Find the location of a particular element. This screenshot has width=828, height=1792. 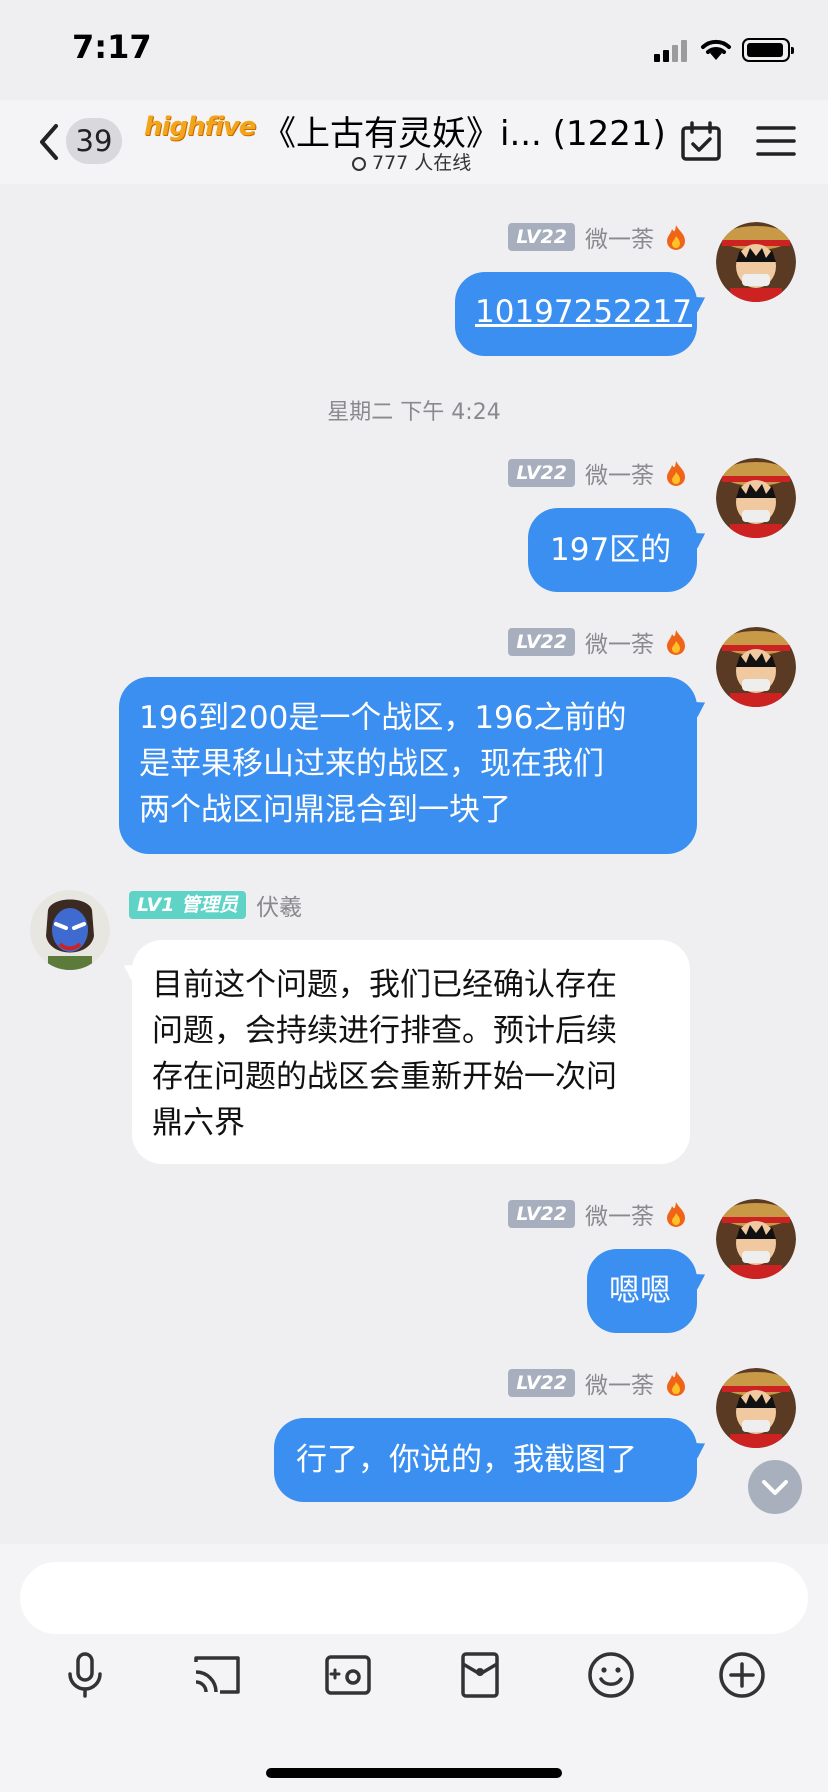

online-count: 777 人在线 is located at coordinates (411, 161).